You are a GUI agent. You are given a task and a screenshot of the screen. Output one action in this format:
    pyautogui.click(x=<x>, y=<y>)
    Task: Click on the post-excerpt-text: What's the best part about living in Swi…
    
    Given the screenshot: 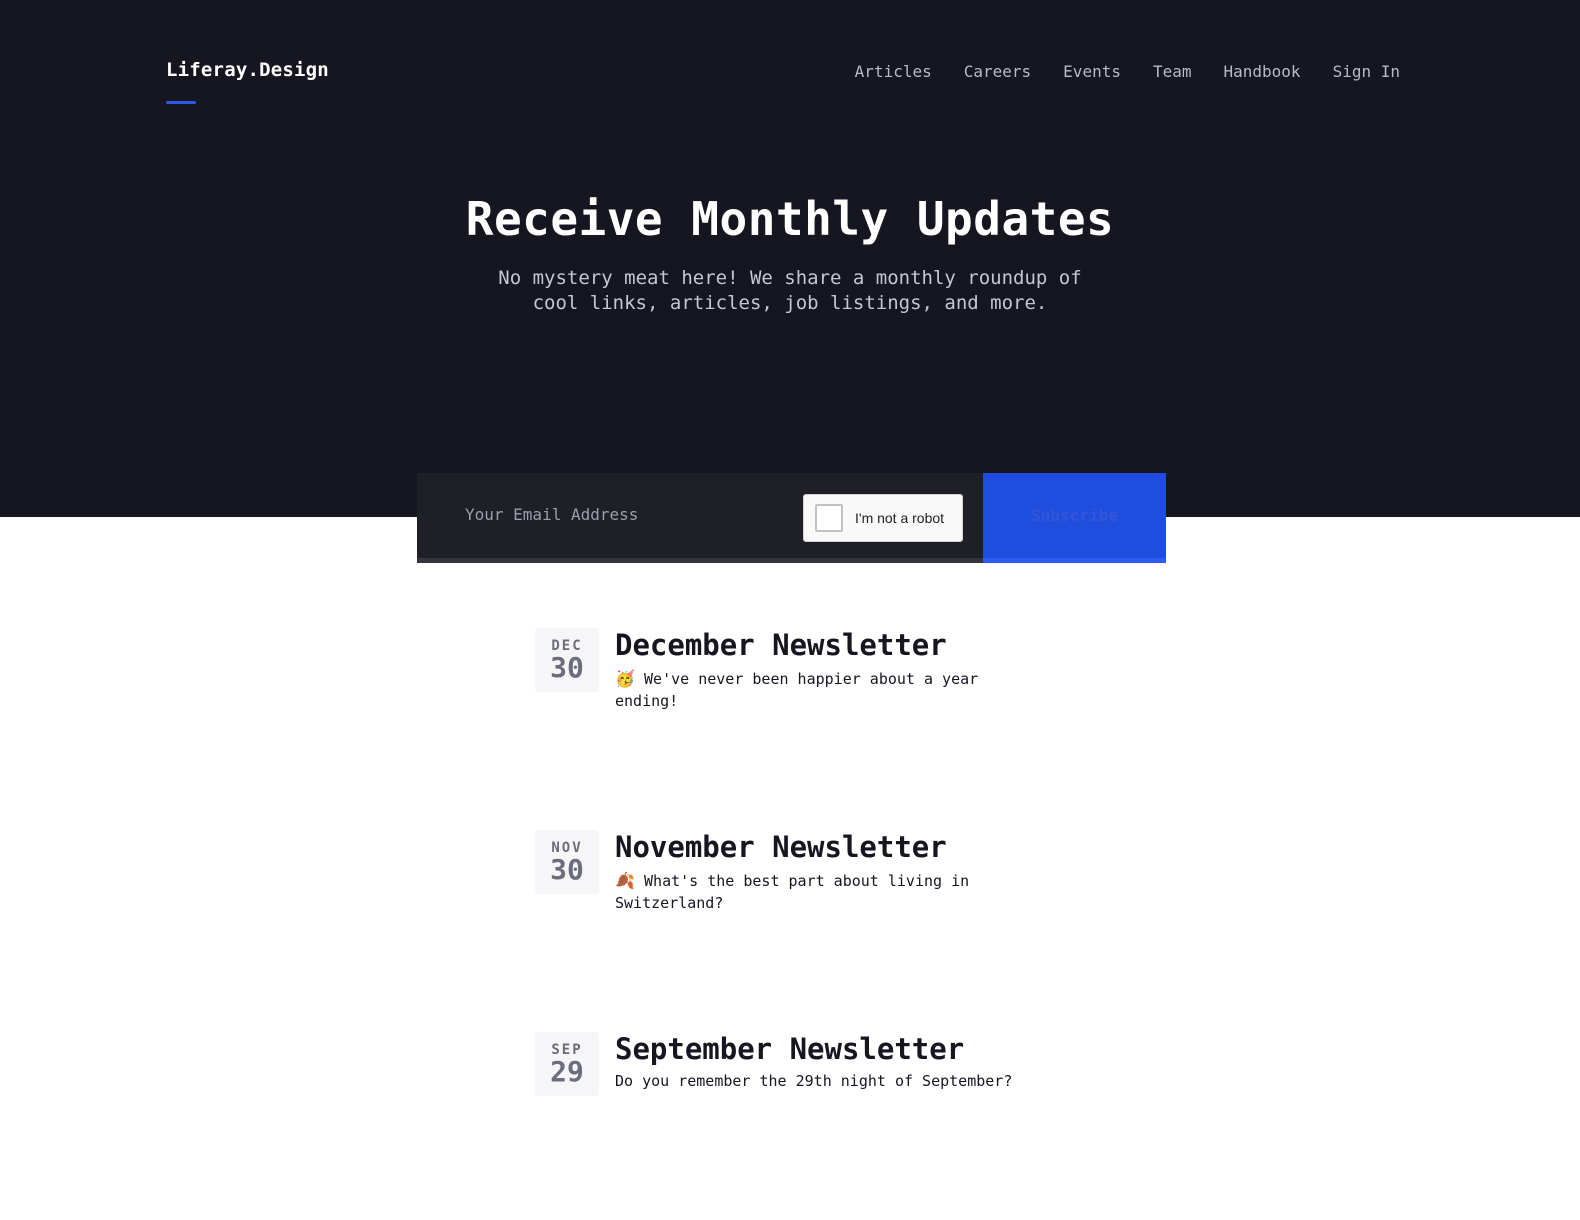 What is the action you would take?
    pyautogui.click(x=792, y=892)
    